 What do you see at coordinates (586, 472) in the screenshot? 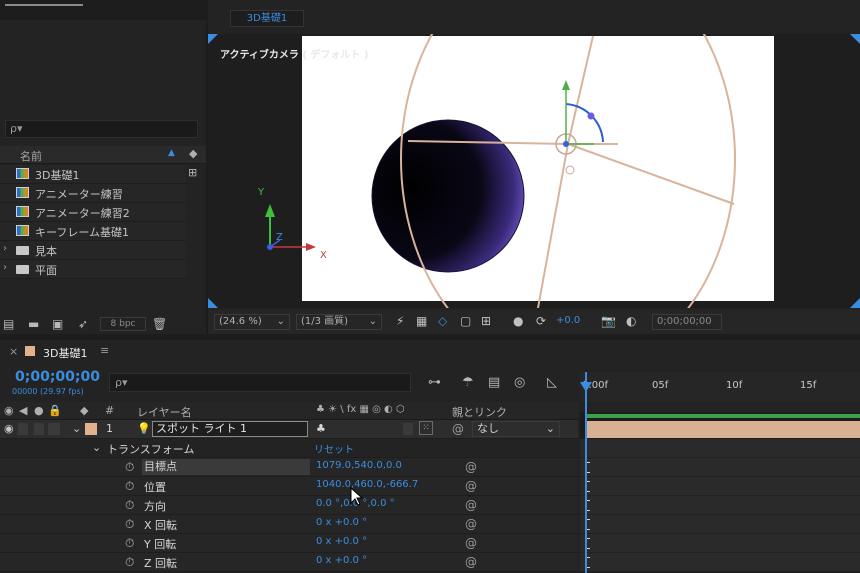
I see `playhead-line` at bounding box center [586, 472].